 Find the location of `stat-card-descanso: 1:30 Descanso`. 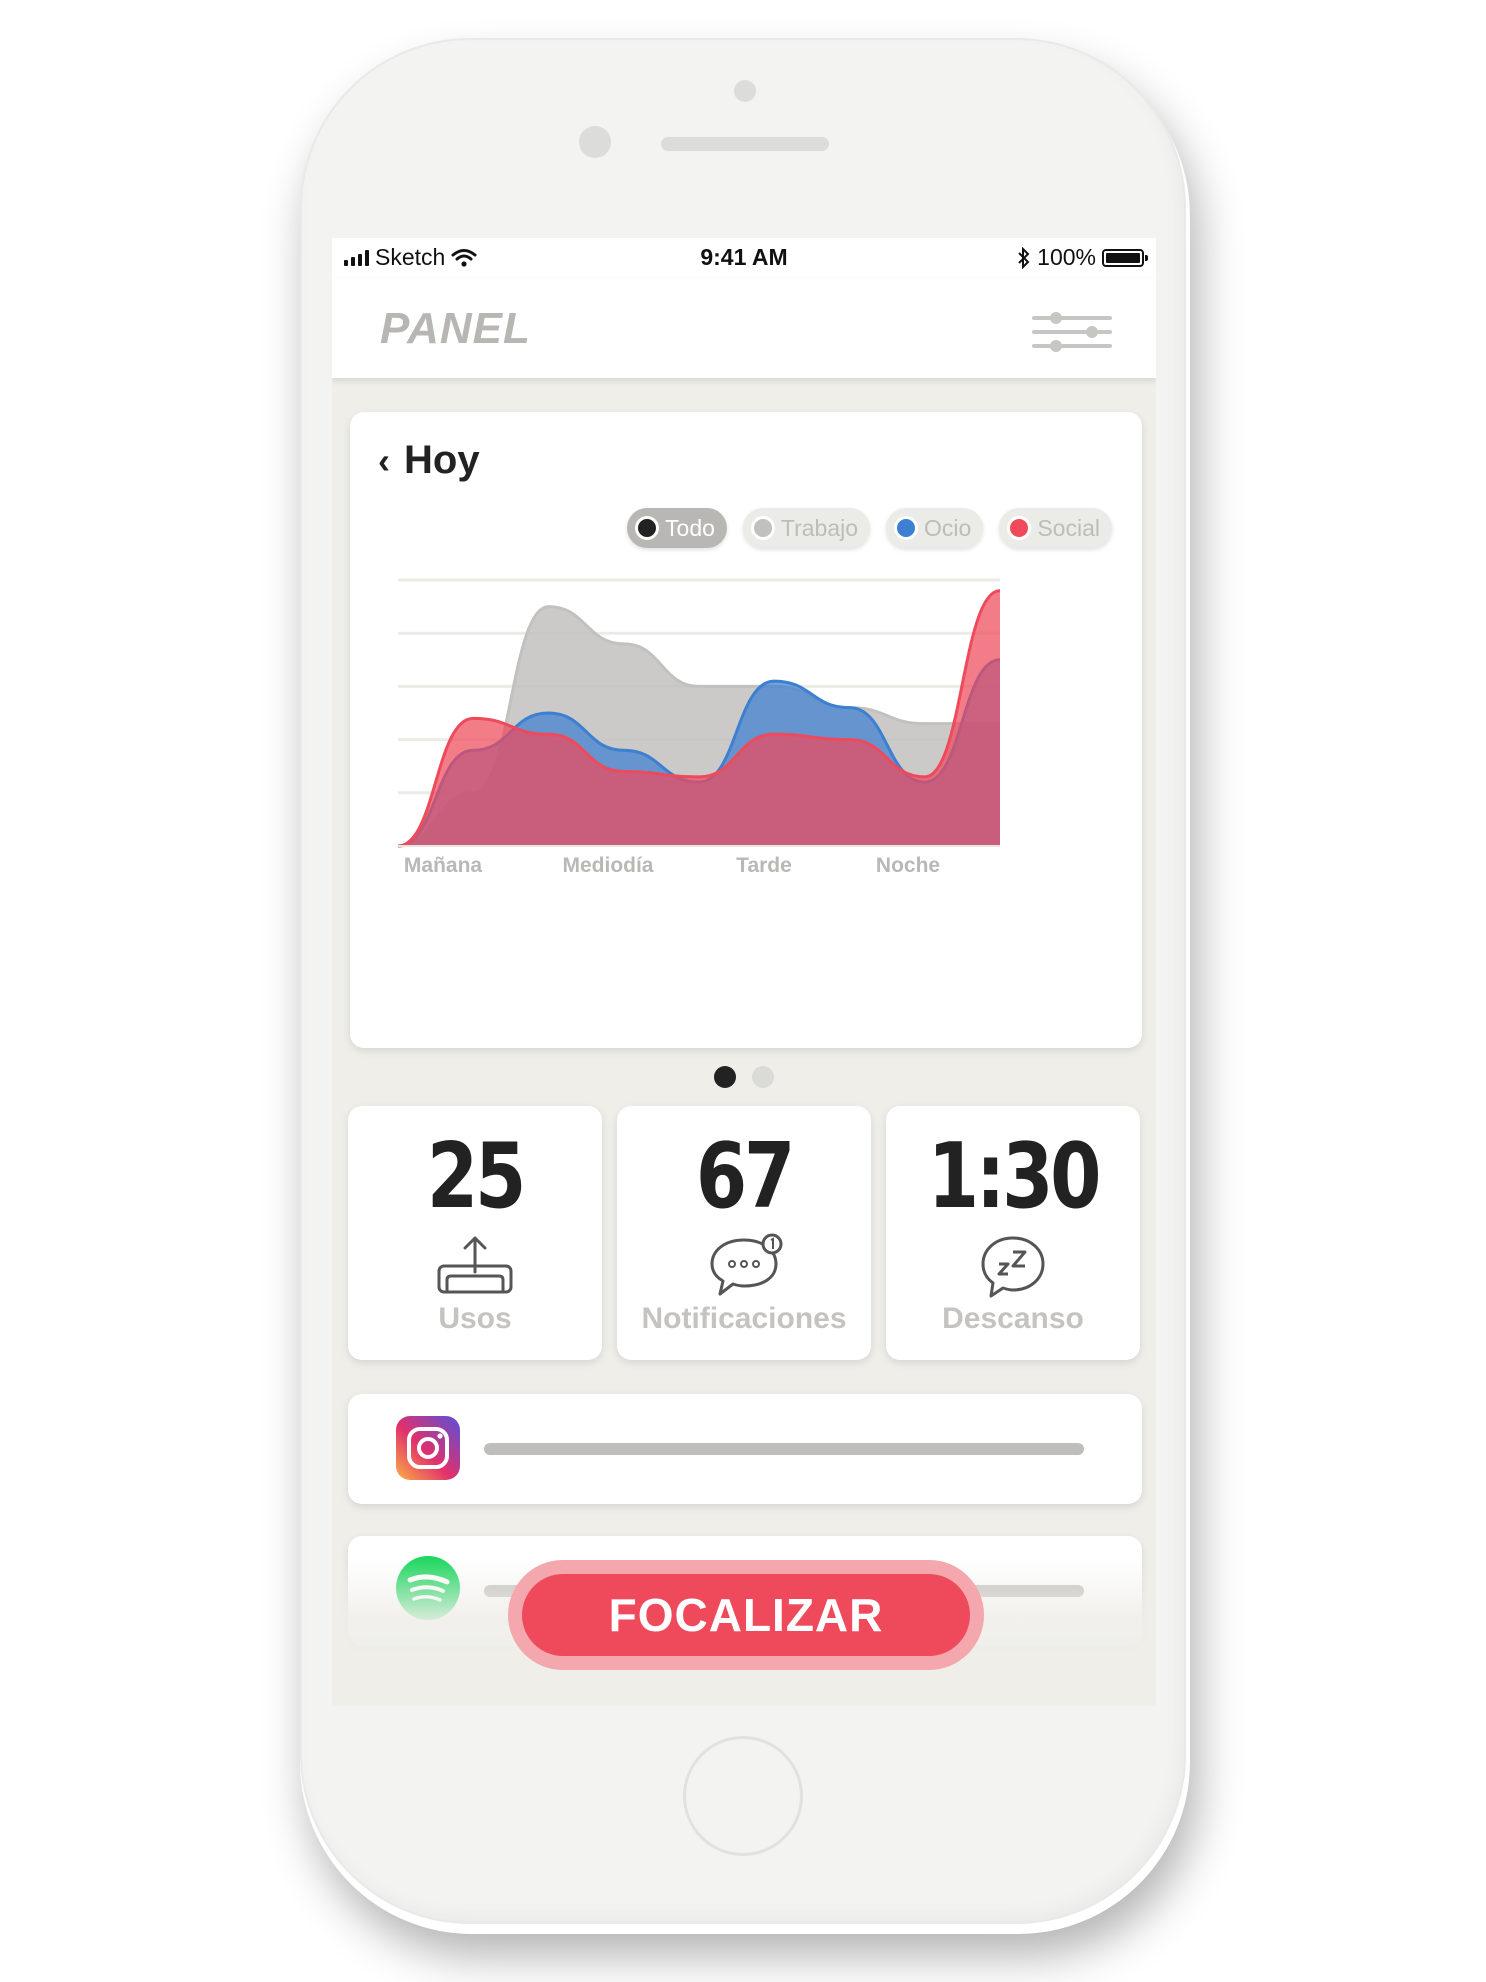

stat-card-descanso: 1:30 Descanso is located at coordinates (1013, 1233).